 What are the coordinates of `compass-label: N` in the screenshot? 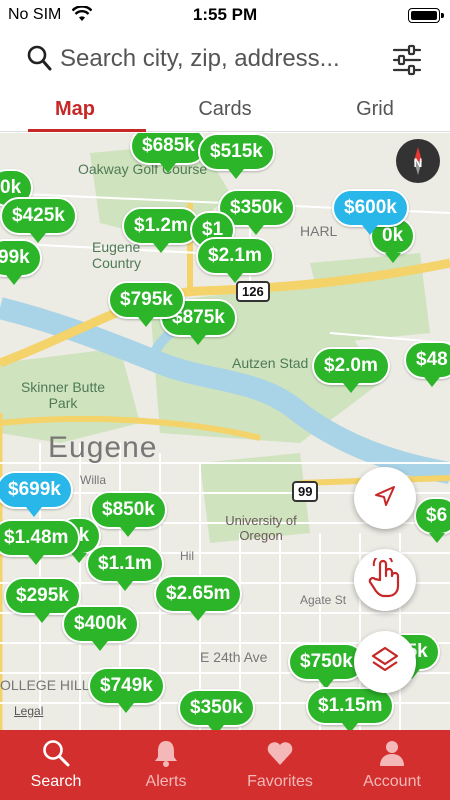 It's located at (418, 163).